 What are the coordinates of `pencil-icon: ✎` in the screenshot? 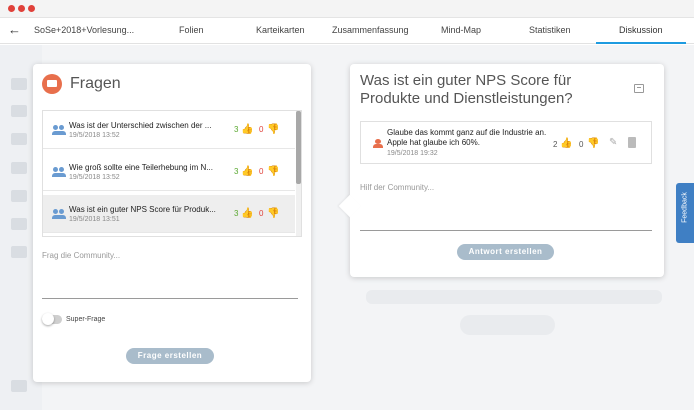 It's located at (613, 142).